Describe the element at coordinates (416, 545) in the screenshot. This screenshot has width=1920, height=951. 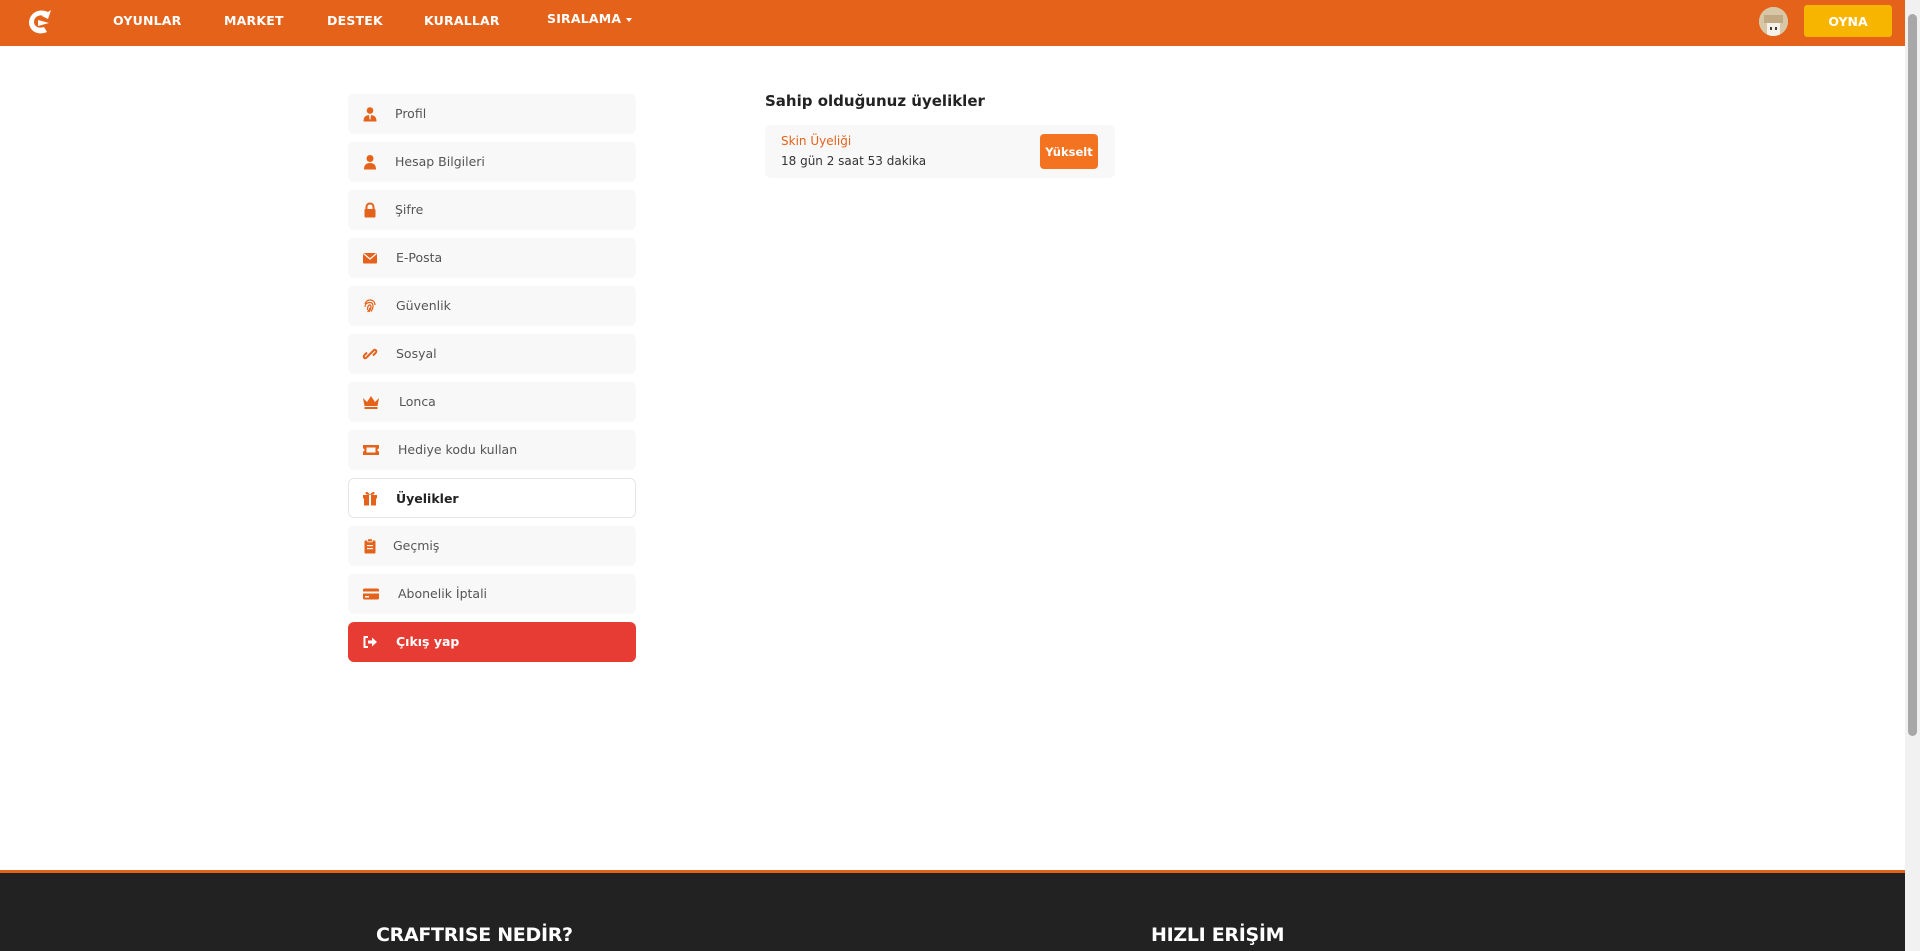
I see `sidebar-item-label: Geçmiş` at that location.